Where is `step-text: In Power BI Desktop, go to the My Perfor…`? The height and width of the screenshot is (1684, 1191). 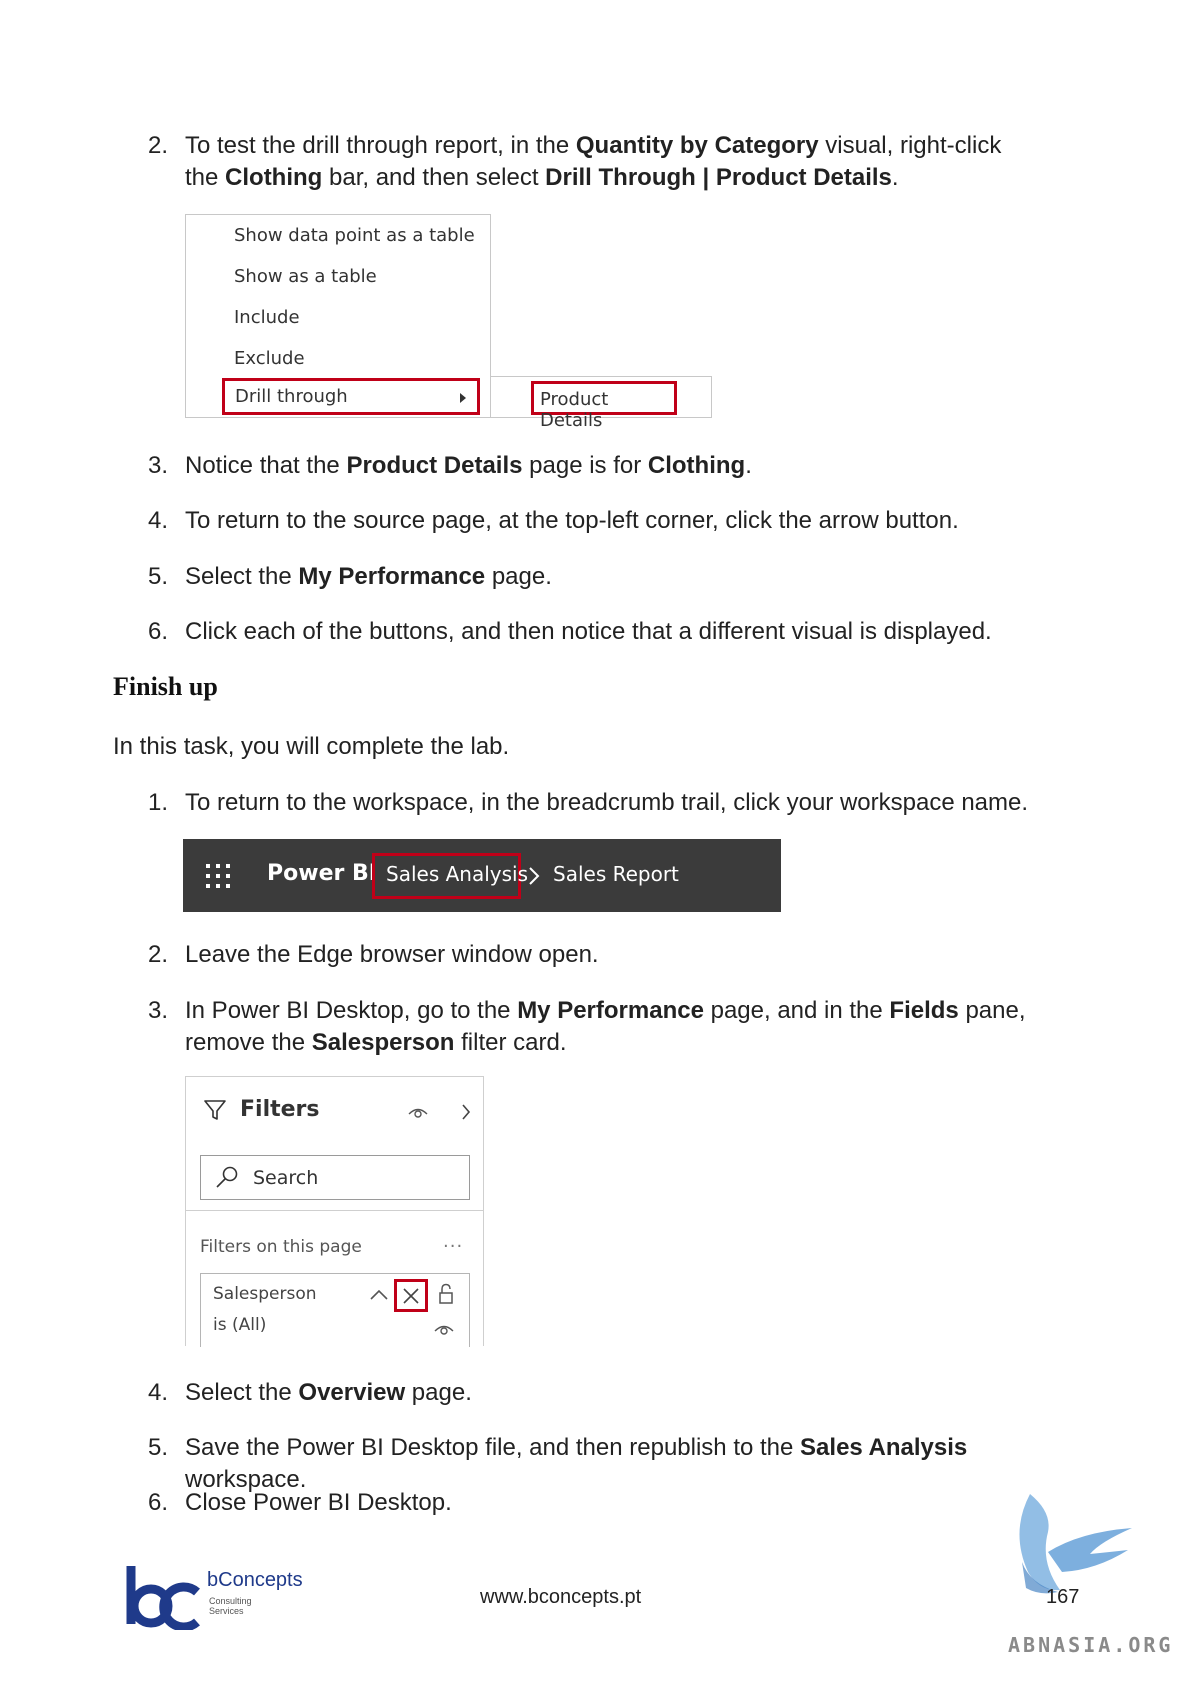
step-text: In Power BI Desktop, go to the My Perfor… is located at coordinates (635, 1027).